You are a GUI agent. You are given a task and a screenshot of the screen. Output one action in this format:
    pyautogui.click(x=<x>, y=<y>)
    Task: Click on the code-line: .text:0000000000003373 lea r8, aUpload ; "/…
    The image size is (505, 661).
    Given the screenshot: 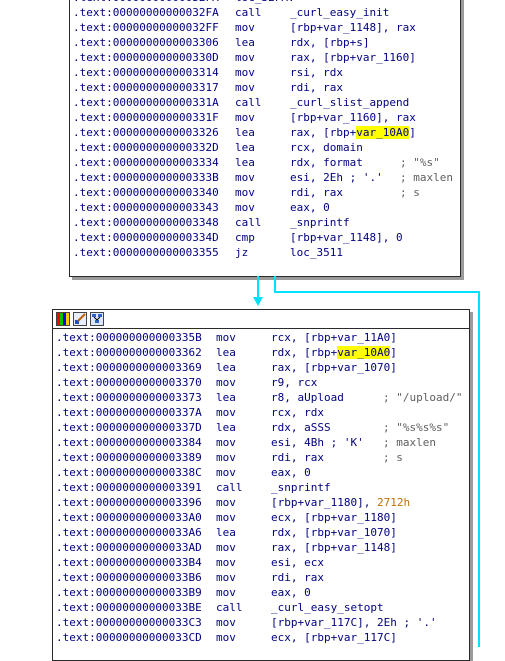 What is the action you would take?
    pyautogui.click(x=261, y=397)
    